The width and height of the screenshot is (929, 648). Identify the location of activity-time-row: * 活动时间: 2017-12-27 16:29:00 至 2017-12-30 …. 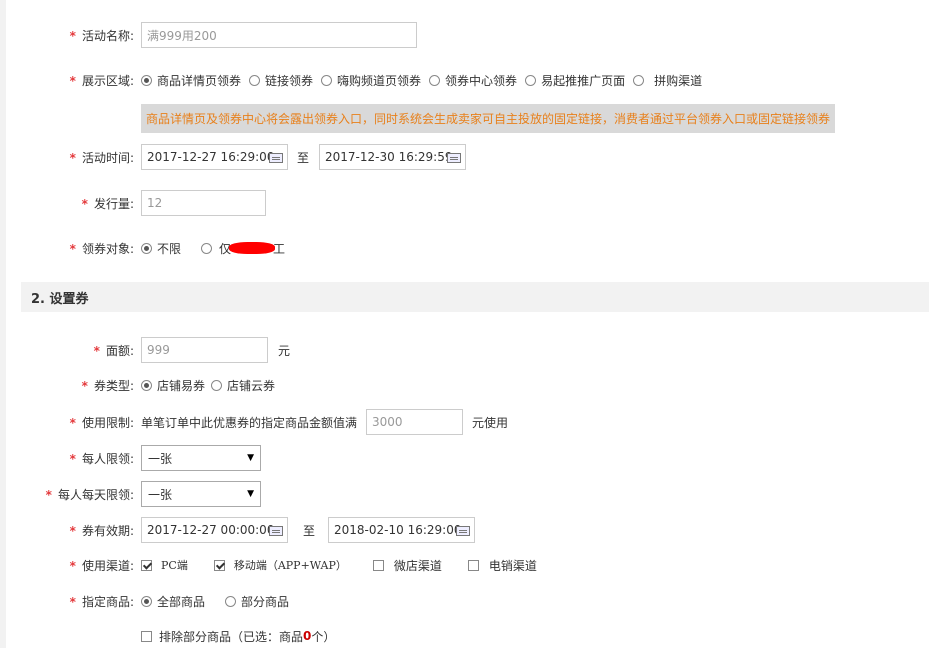
(464, 157).